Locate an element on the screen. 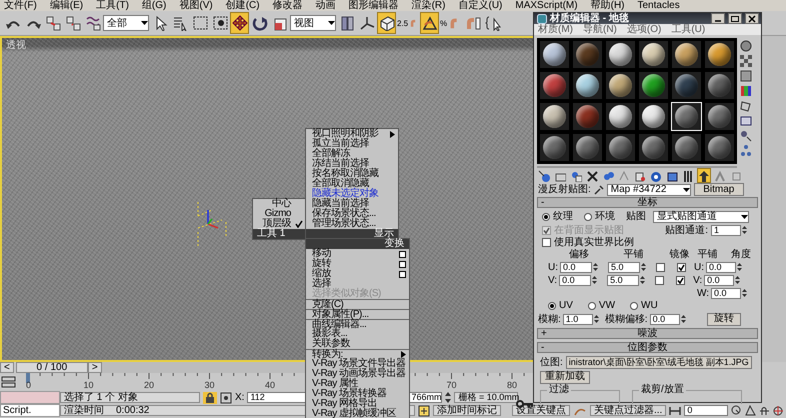 The height and width of the screenshot is (418, 786). column-header: 角度 is located at coordinates (741, 254).